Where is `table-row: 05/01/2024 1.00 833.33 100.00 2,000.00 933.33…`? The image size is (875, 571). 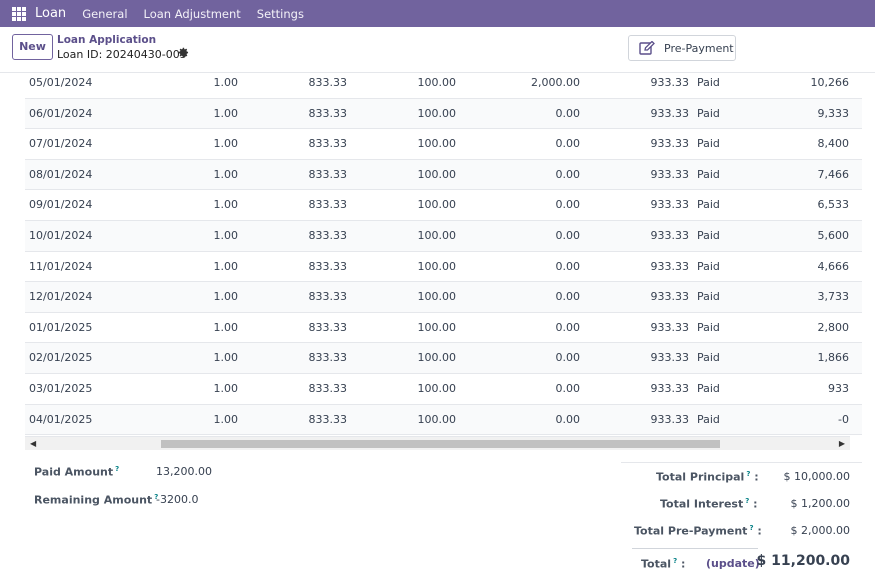
table-row: 05/01/2024 1.00 833.33 100.00 2,000.00 933.33… is located at coordinates (443, 83).